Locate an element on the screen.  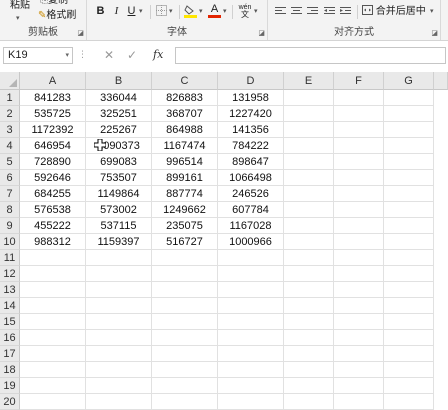
cell-c13 is located at coordinates (185, 290).